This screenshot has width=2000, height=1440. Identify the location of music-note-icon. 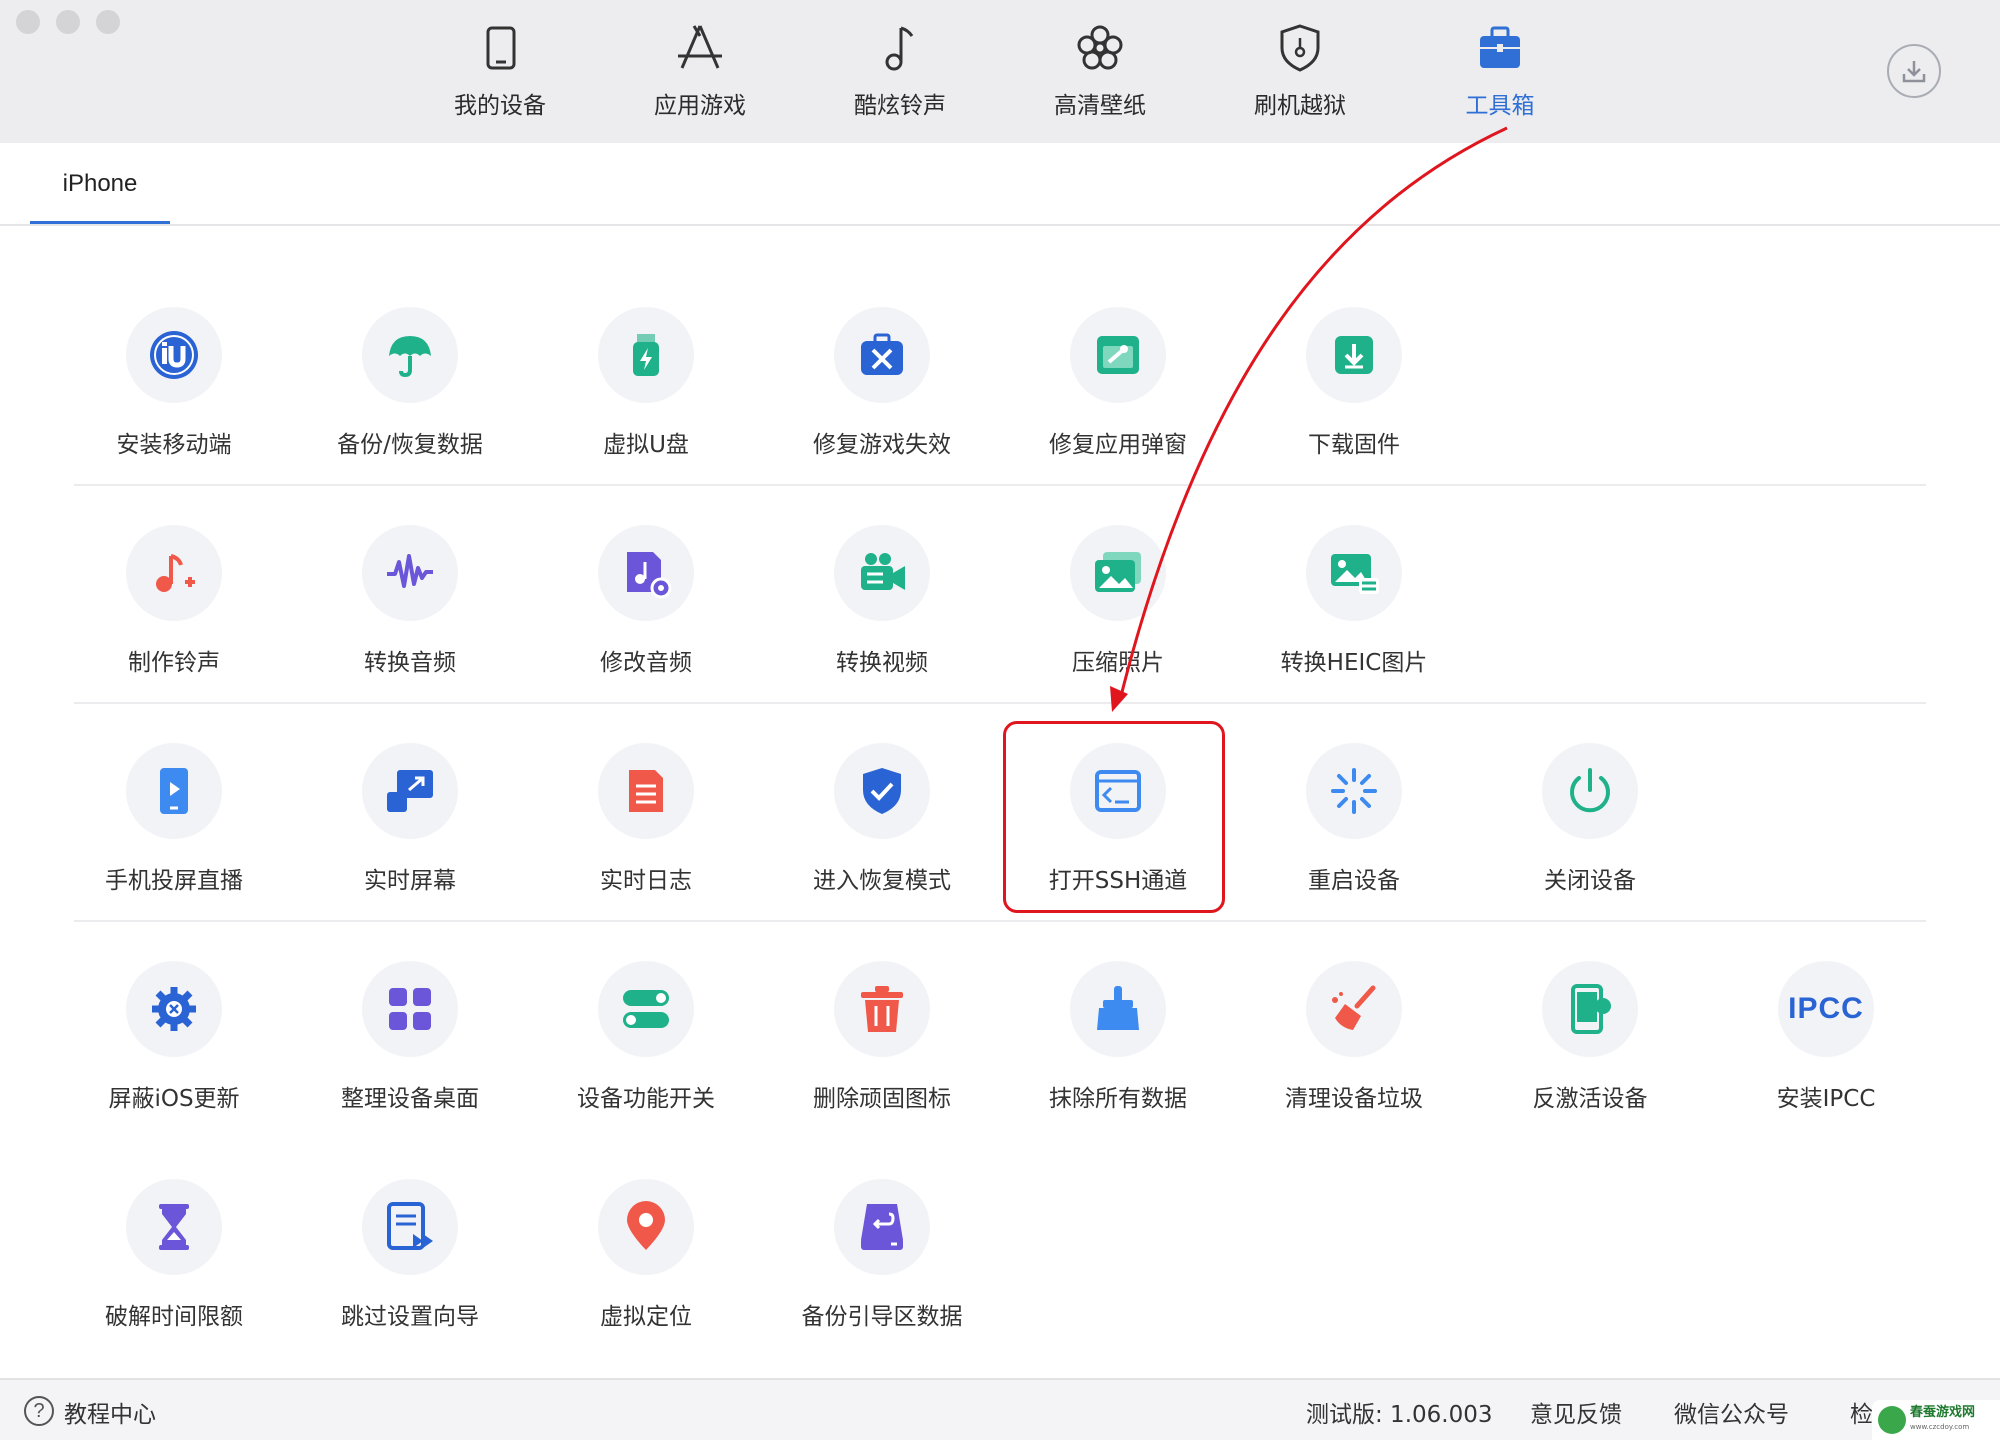
(899, 48).